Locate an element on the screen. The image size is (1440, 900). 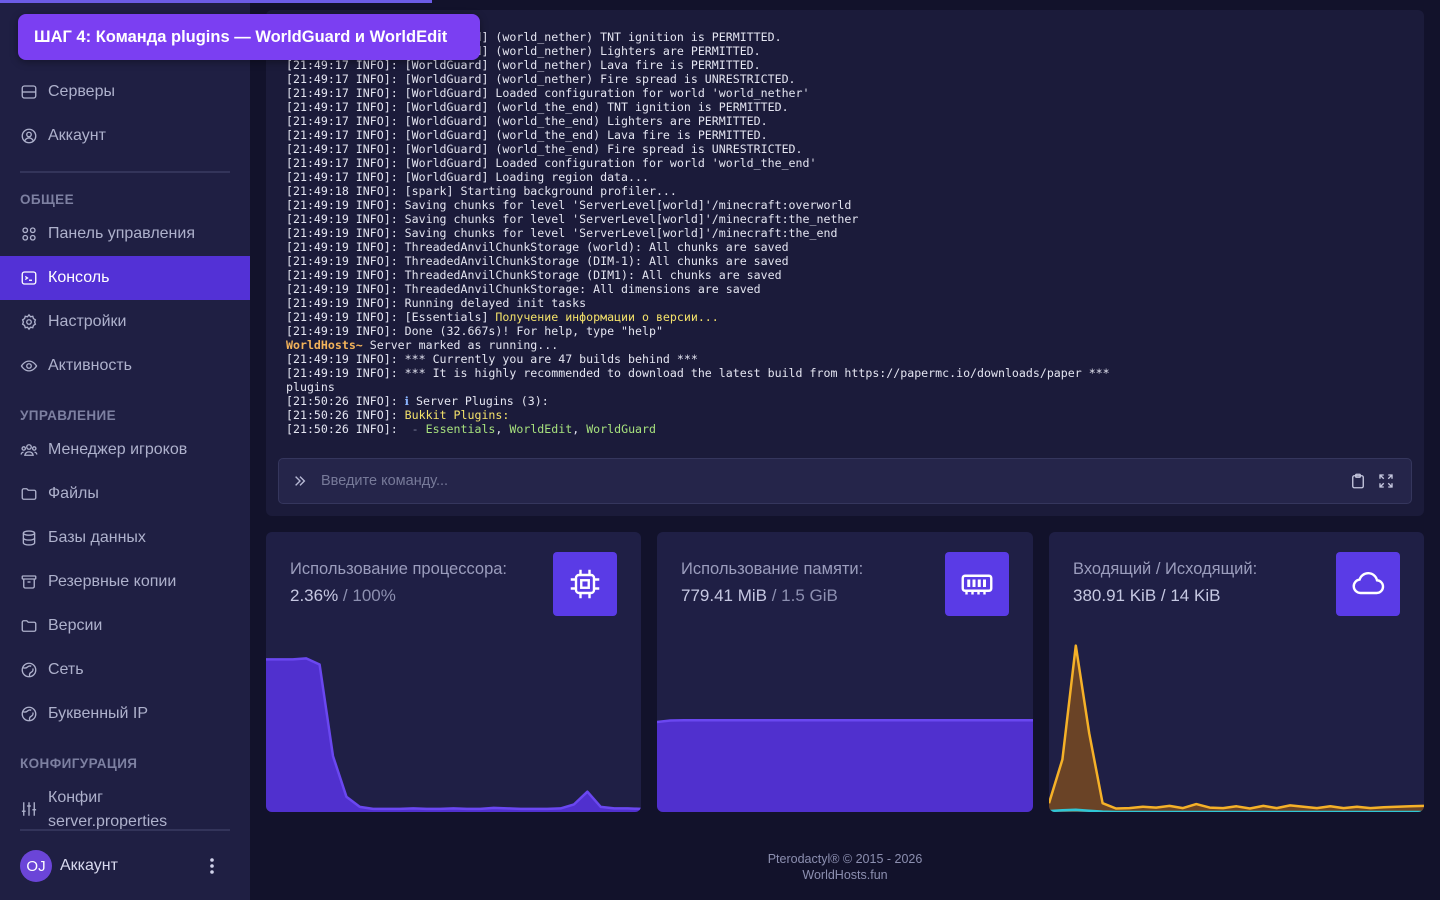
progress-line is located at coordinates (216, 1).